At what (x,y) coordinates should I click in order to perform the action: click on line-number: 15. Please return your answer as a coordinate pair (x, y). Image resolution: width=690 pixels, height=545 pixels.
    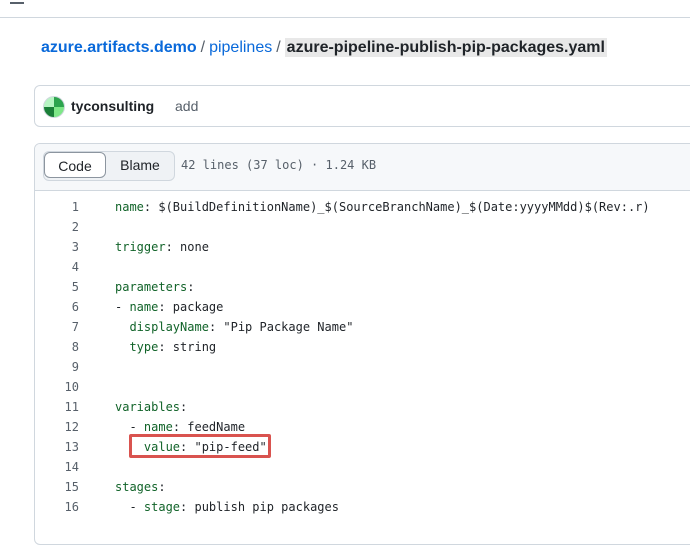
    Looking at the image, I should click on (57, 487).